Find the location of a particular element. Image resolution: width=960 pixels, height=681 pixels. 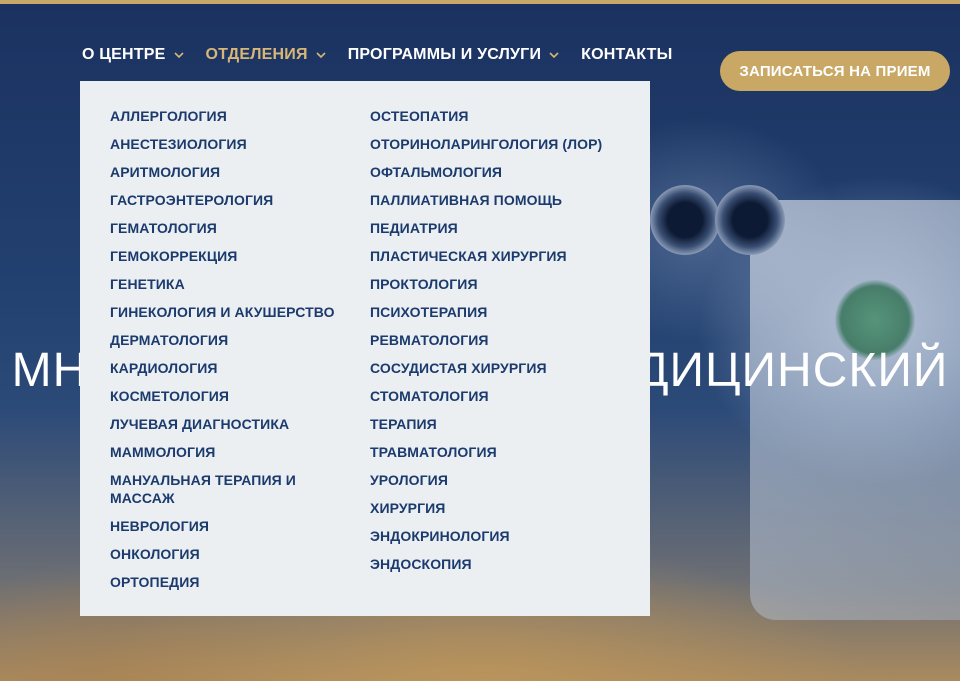

dropdown-item: ОСТЕОПАТИЯ is located at coordinates (500, 116).